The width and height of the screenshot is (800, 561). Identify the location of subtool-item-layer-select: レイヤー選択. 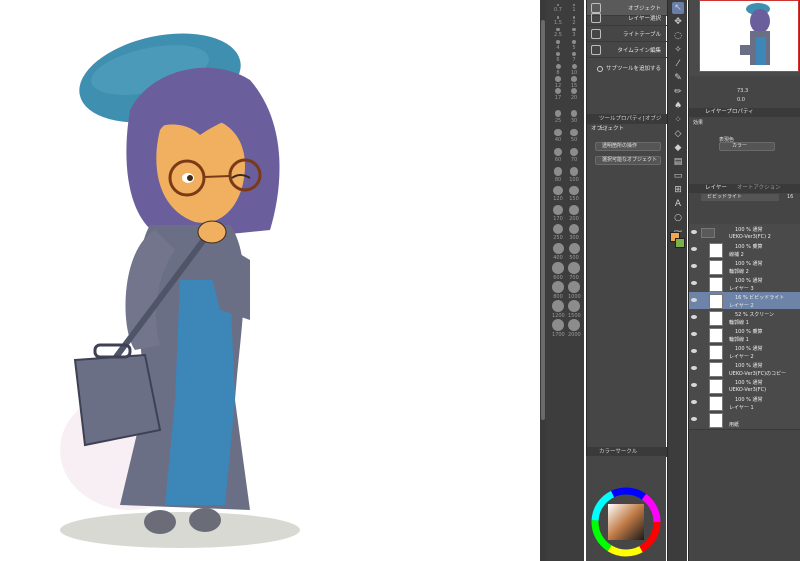
(627, 18).